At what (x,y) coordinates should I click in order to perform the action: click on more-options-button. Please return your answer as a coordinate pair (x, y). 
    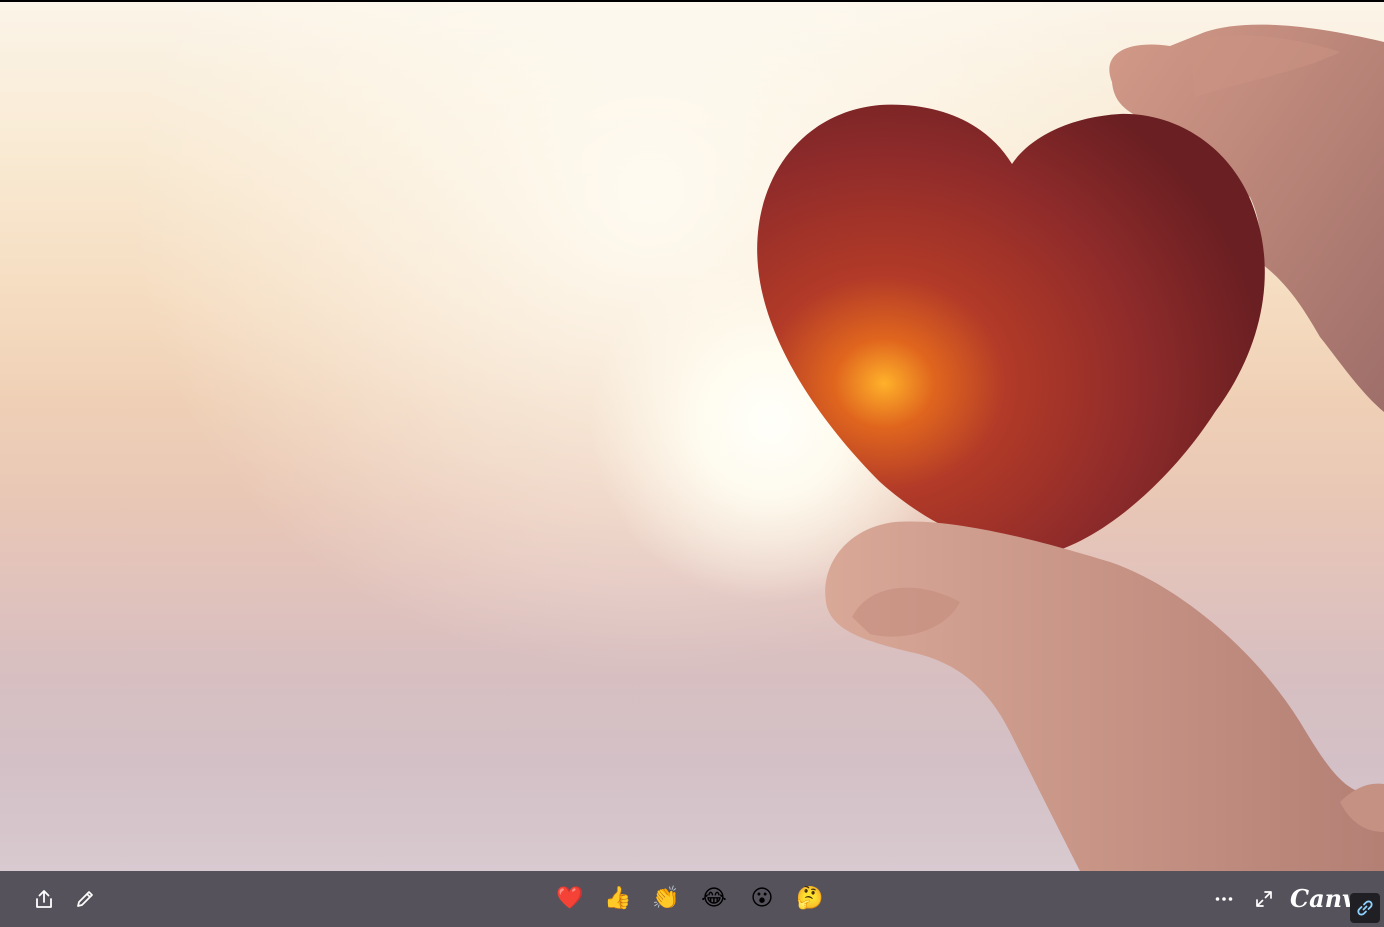
    Looking at the image, I should click on (1224, 899).